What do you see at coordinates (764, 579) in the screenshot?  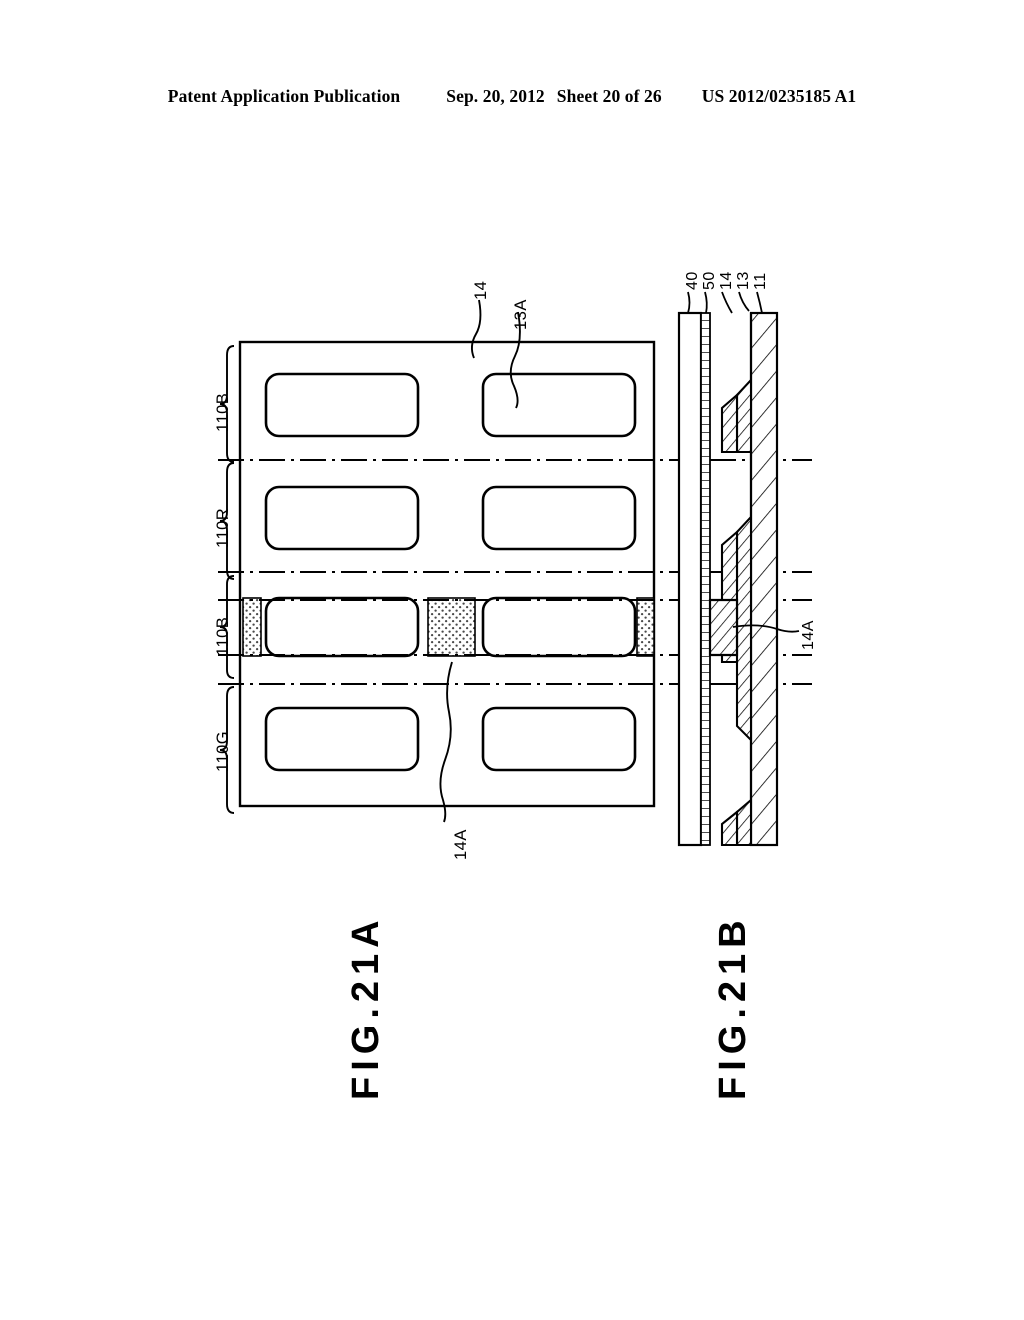 I see `layer-11-substrate` at bounding box center [764, 579].